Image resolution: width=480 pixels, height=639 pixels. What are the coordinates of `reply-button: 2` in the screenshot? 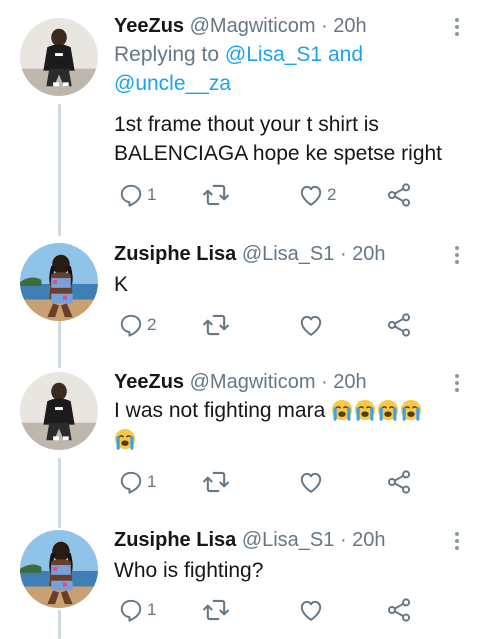 It's located at (137, 325).